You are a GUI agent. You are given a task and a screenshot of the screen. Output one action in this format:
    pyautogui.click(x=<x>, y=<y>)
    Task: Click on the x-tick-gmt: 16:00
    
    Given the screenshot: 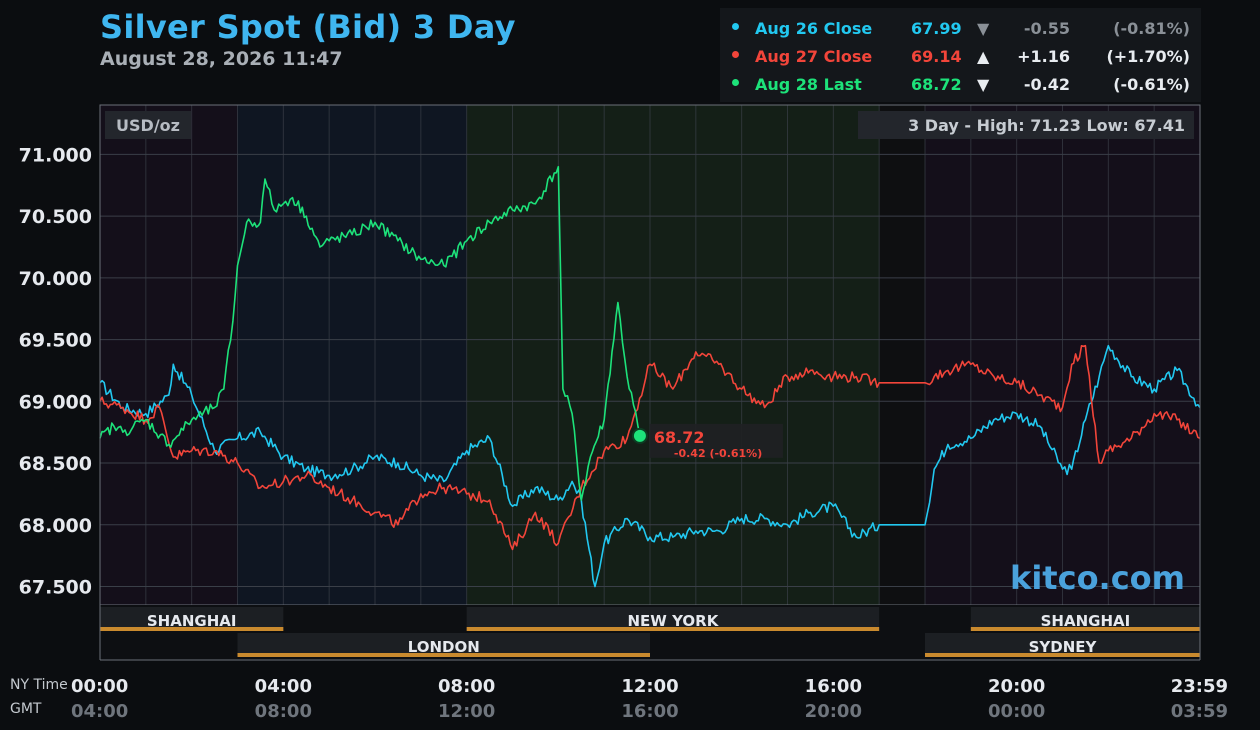 What is the action you would take?
    pyautogui.click(x=649, y=711)
    